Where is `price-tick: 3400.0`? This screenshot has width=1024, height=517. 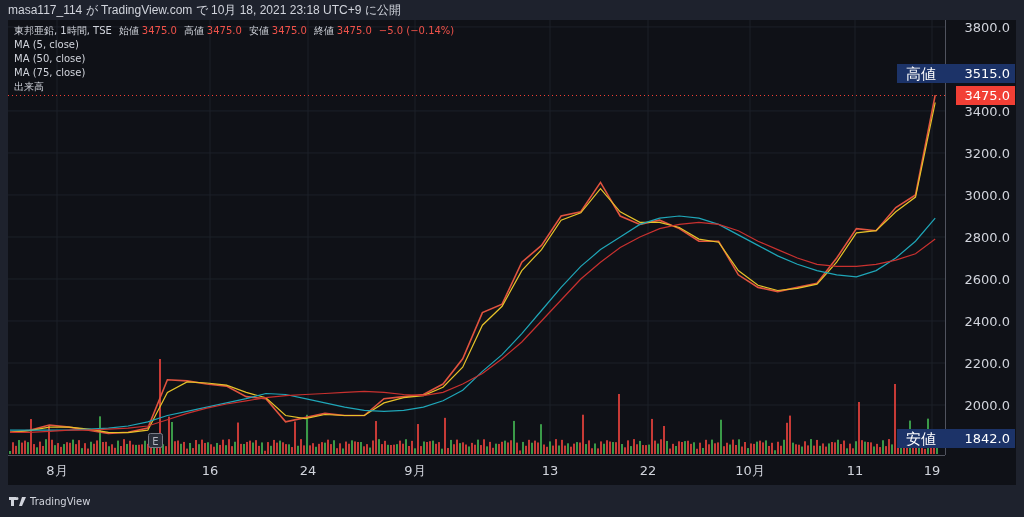
price-tick: 3400.0 is located at coordinates (987, 111).